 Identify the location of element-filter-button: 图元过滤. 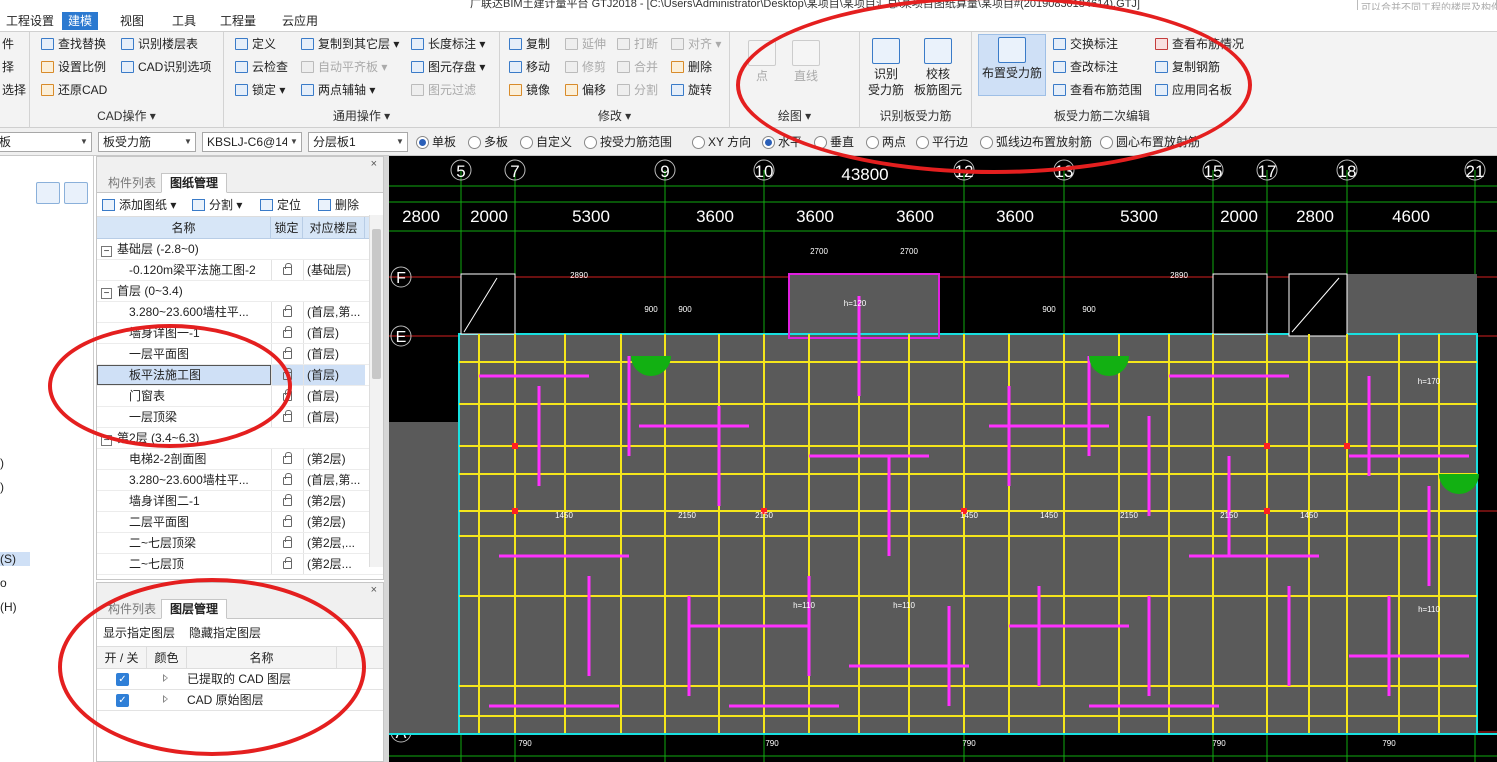
(443, 90).